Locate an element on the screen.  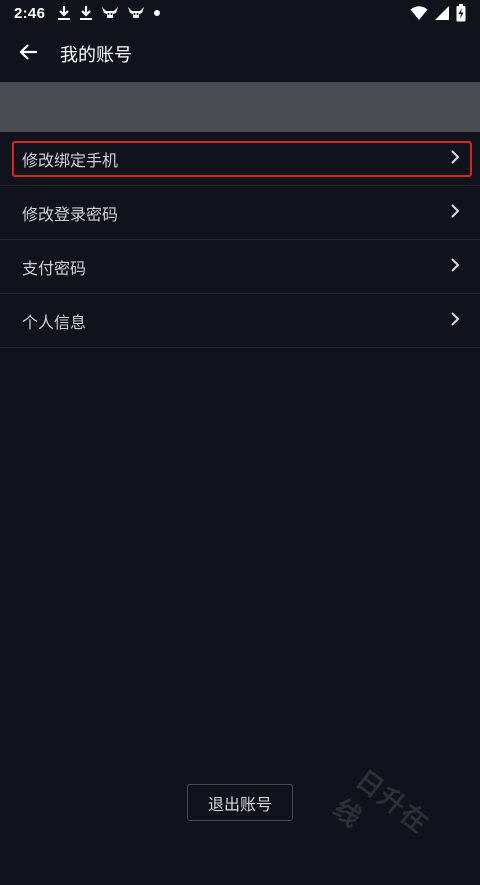
menu-item-change-phone: 修改绑定手机 is located at coordinates (240, 159).